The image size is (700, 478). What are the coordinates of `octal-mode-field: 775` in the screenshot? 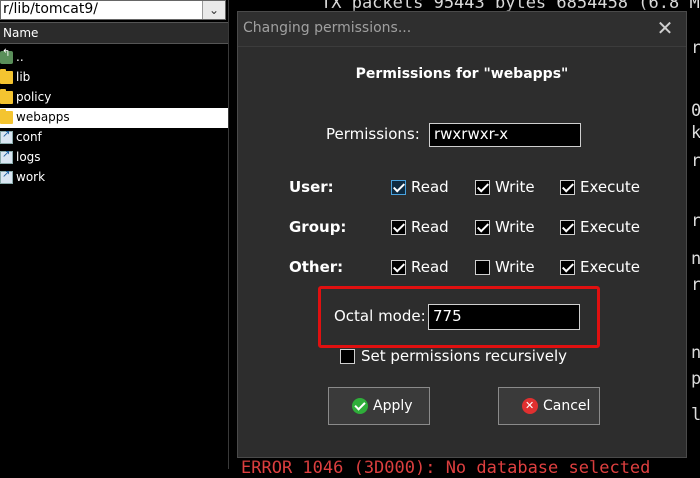 It's located at (504, 317).